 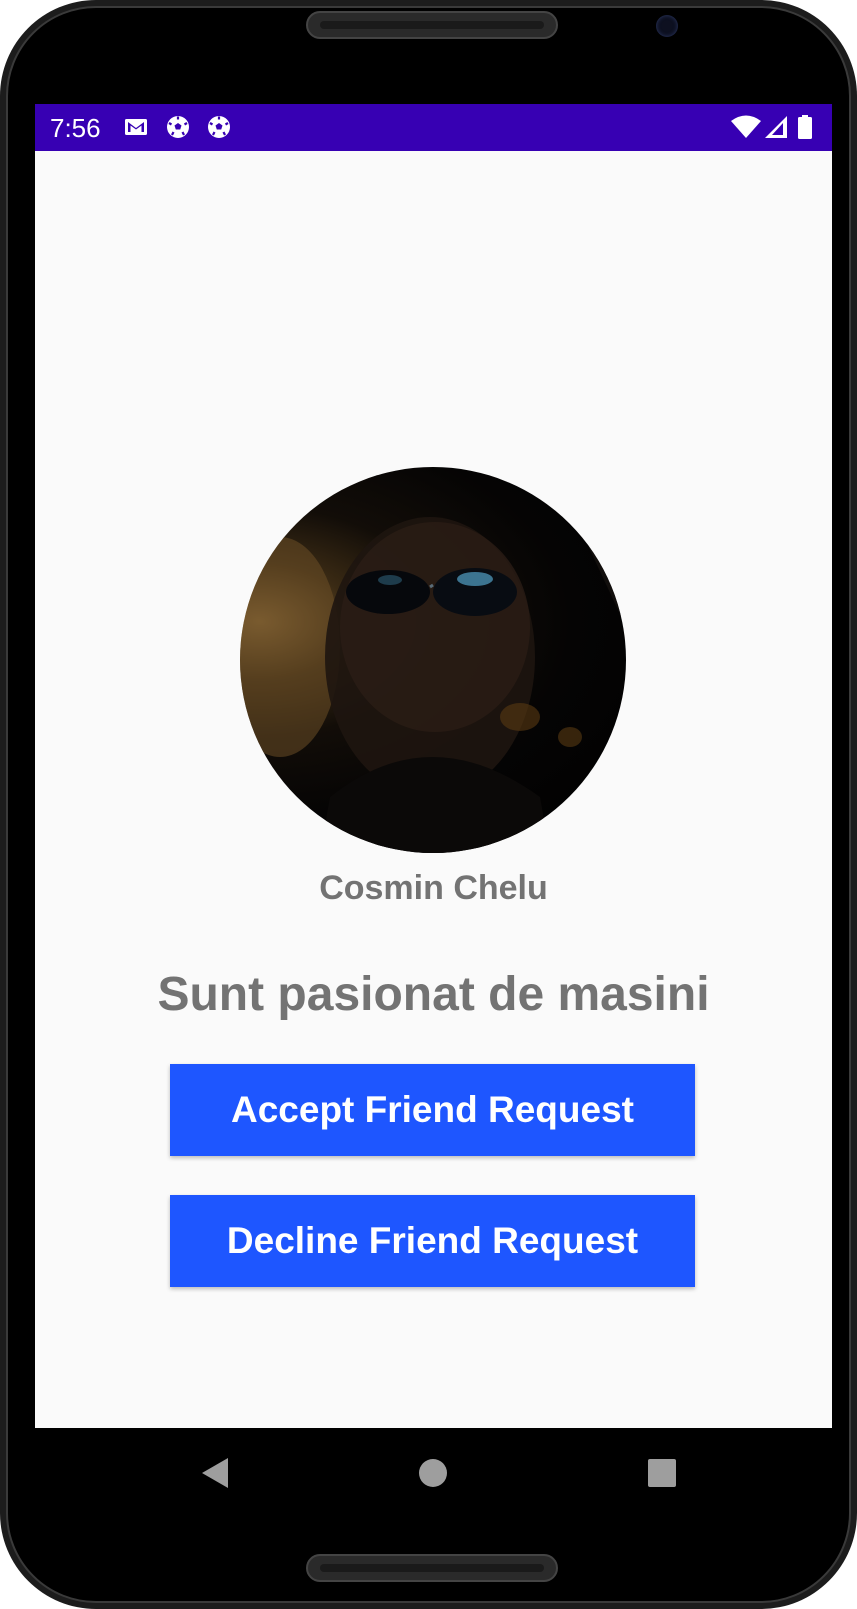 What do you see at coordinates (433, 660) in the screenshot?
I see `profile-avatar` at bounding box center [433, 660].